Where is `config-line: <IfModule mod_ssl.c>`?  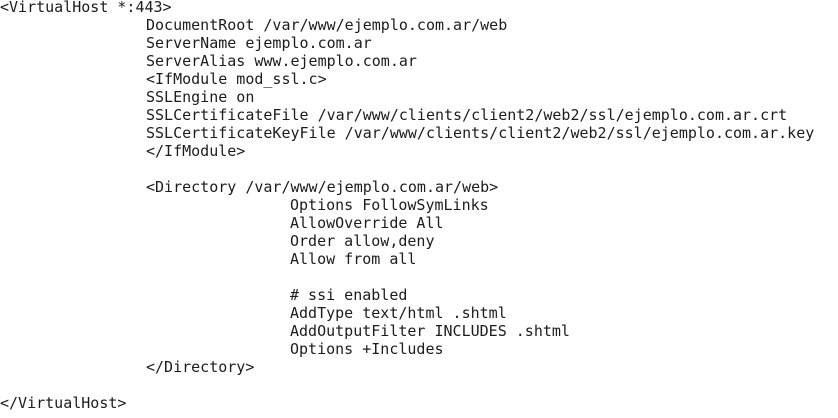 config-line: <IfModule mod_ssl.c> is located at coordinates (236, 79).